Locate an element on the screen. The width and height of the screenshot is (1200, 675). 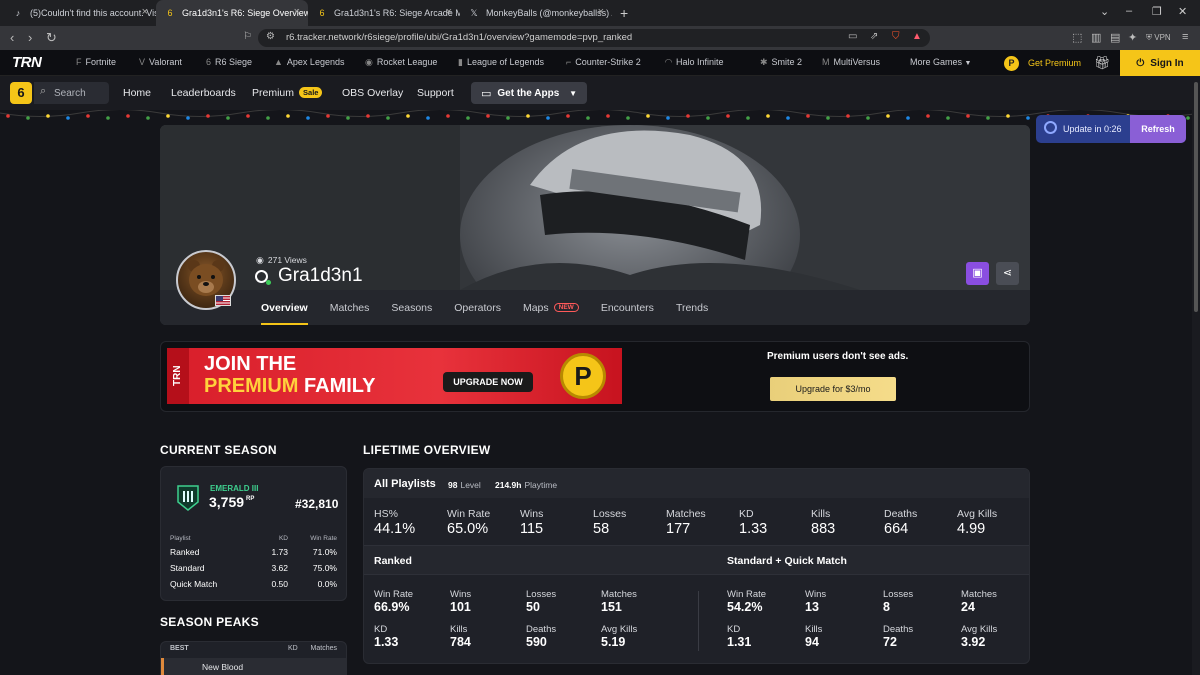
gift-icon: 🎁︎ is located at coordinates (1102, 63).